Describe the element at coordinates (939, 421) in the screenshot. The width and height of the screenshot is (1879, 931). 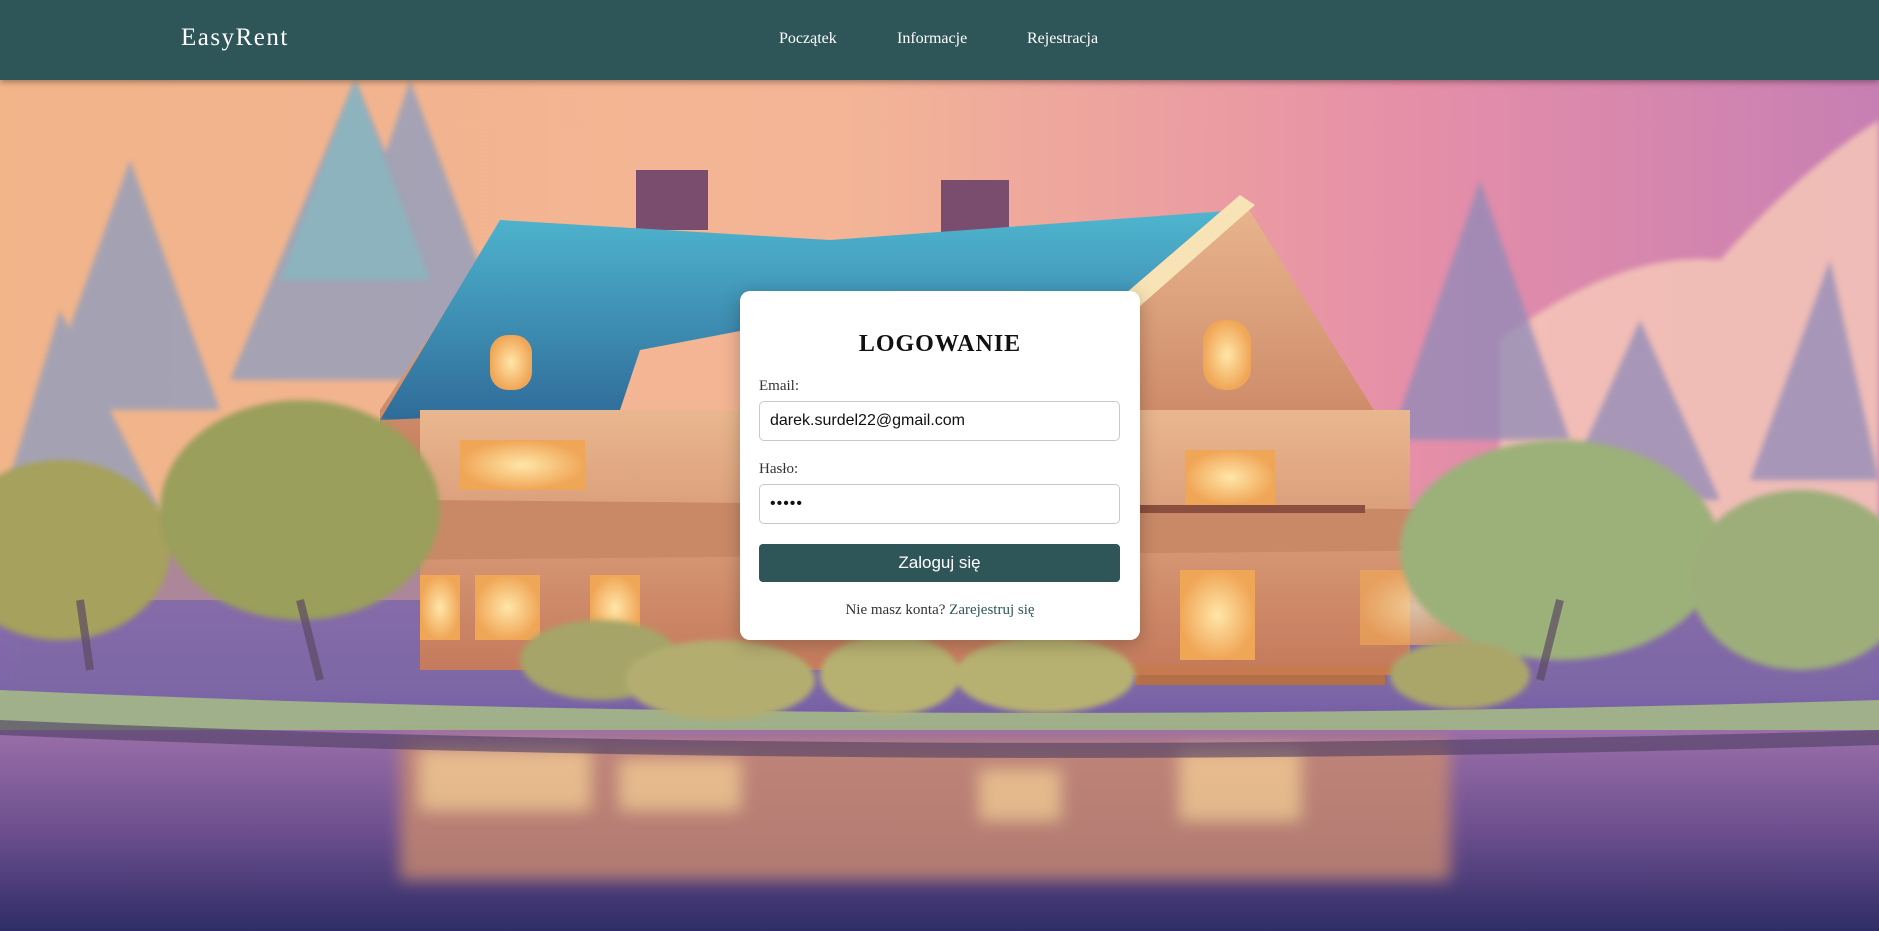
I see `email-field` at that location.